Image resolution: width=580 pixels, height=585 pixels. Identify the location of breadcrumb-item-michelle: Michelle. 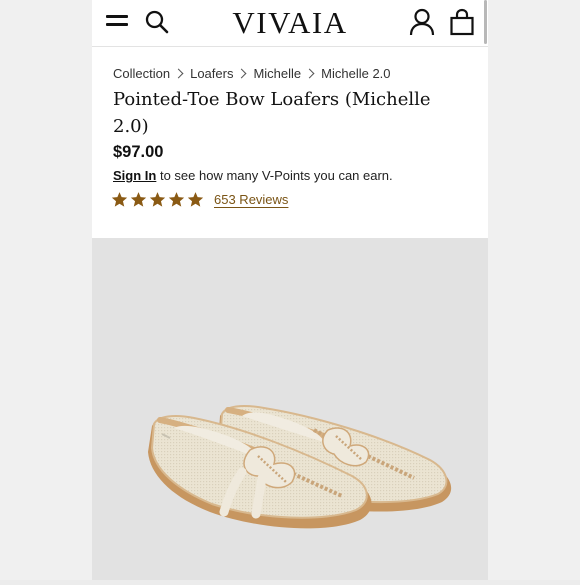
(277, 73).